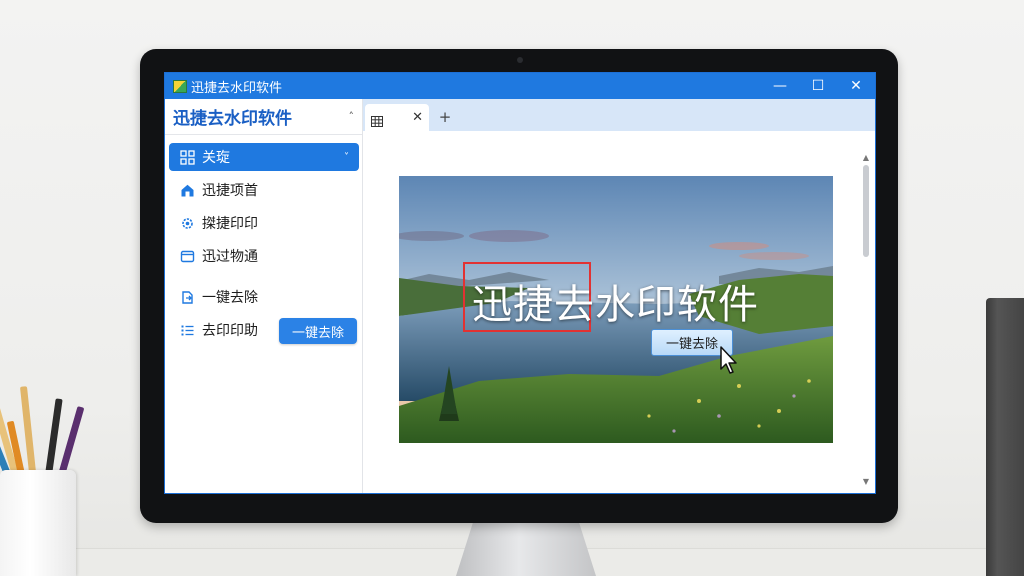  What do you see at coordinates (417, 117) in the screenshot?
I see `close-tab-icon: ✕` at bounding box center [417, 117].